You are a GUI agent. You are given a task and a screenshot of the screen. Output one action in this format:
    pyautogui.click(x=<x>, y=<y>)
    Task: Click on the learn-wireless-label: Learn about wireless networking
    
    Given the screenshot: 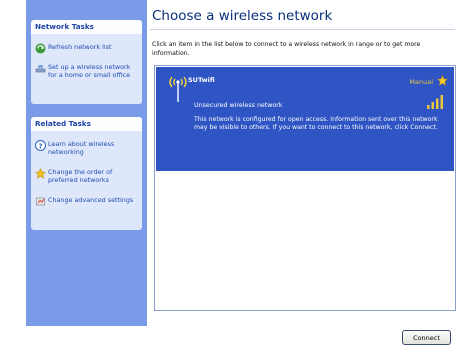 What is the action you would take?
    pyautogui.click(x=81, y=148)
    